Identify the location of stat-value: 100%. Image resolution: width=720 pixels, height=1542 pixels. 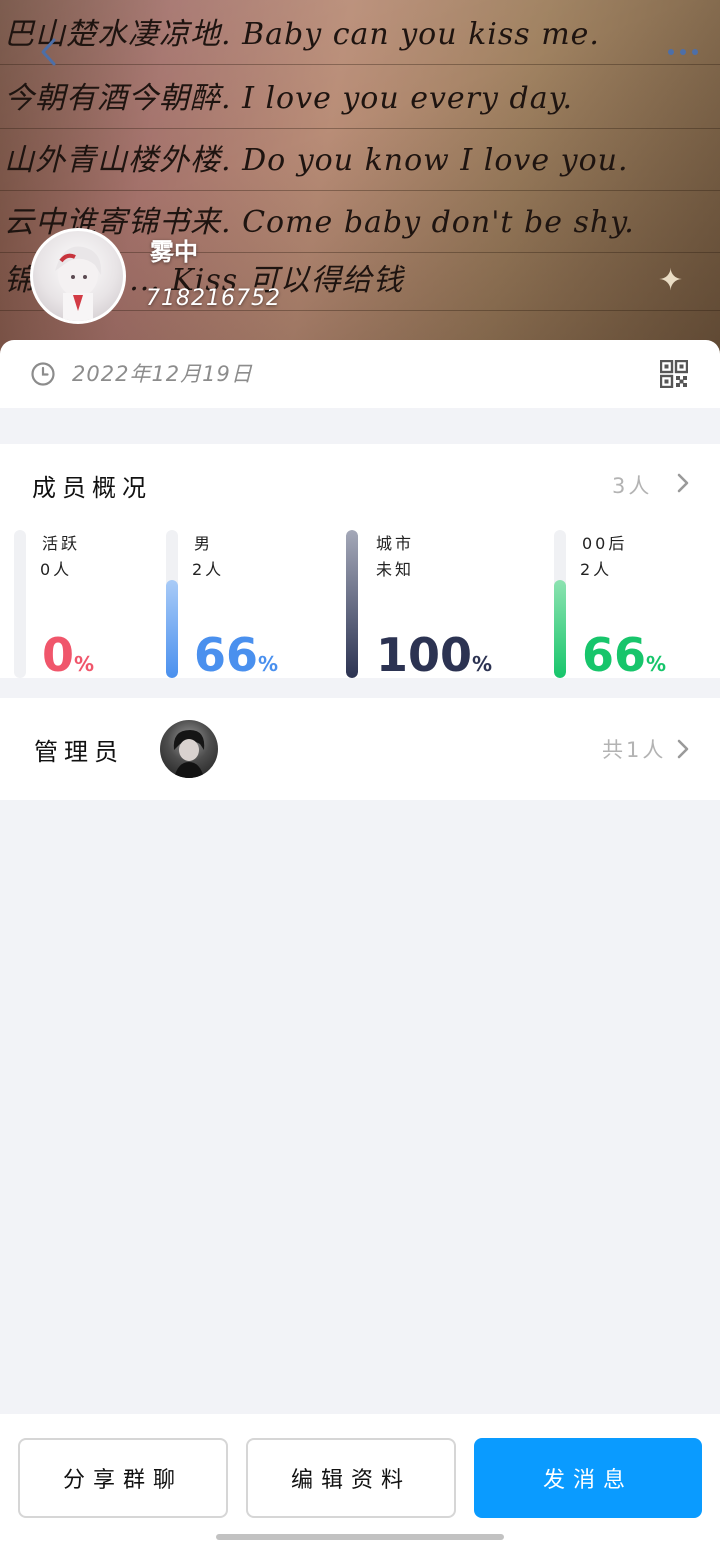
(434, 659).